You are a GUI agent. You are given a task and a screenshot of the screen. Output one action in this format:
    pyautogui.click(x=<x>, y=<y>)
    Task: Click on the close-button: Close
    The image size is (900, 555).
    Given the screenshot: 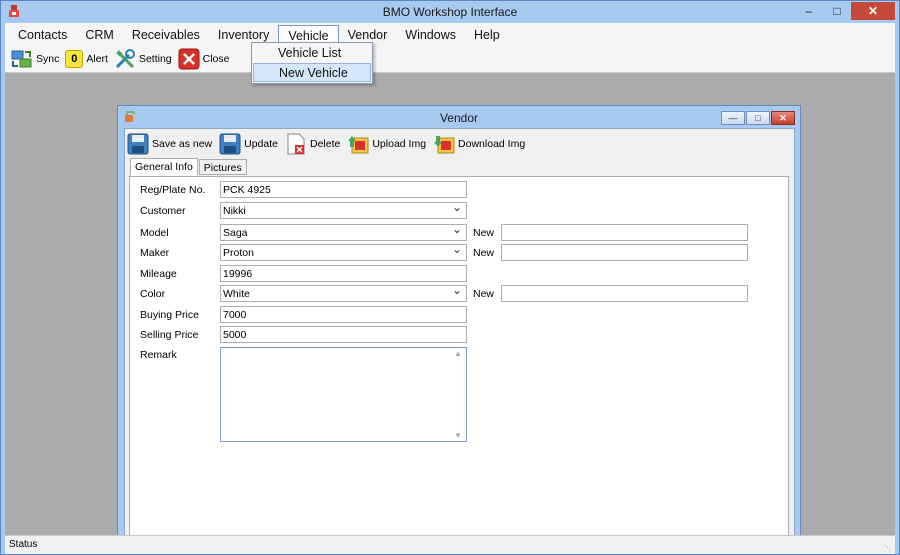 What is the action you would take?
    pyautogui.click(x=204, y=59)
    